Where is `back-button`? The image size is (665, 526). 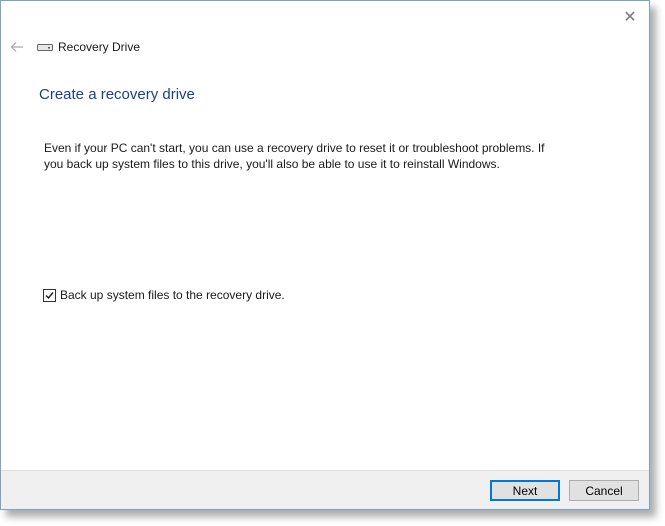 back-button is located at coordinates (17, 47).